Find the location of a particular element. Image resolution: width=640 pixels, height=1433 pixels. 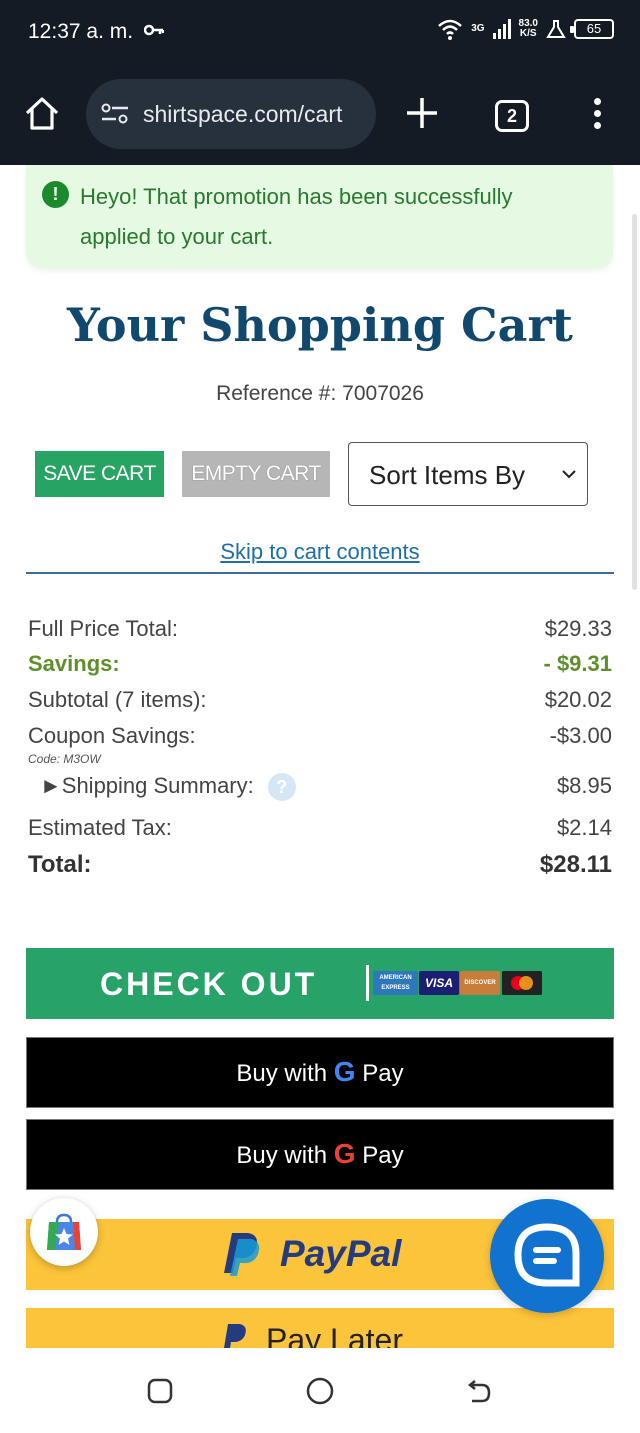

shipping-summary-toggle: ►Shipping Summary:? is located at coordinates (168, 787).